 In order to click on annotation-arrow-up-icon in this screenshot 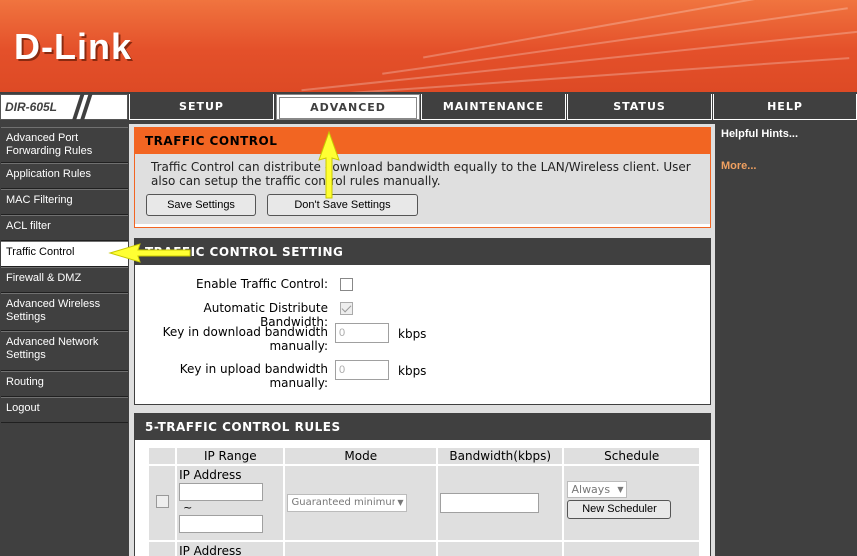, I will do `click(329, 164)`.